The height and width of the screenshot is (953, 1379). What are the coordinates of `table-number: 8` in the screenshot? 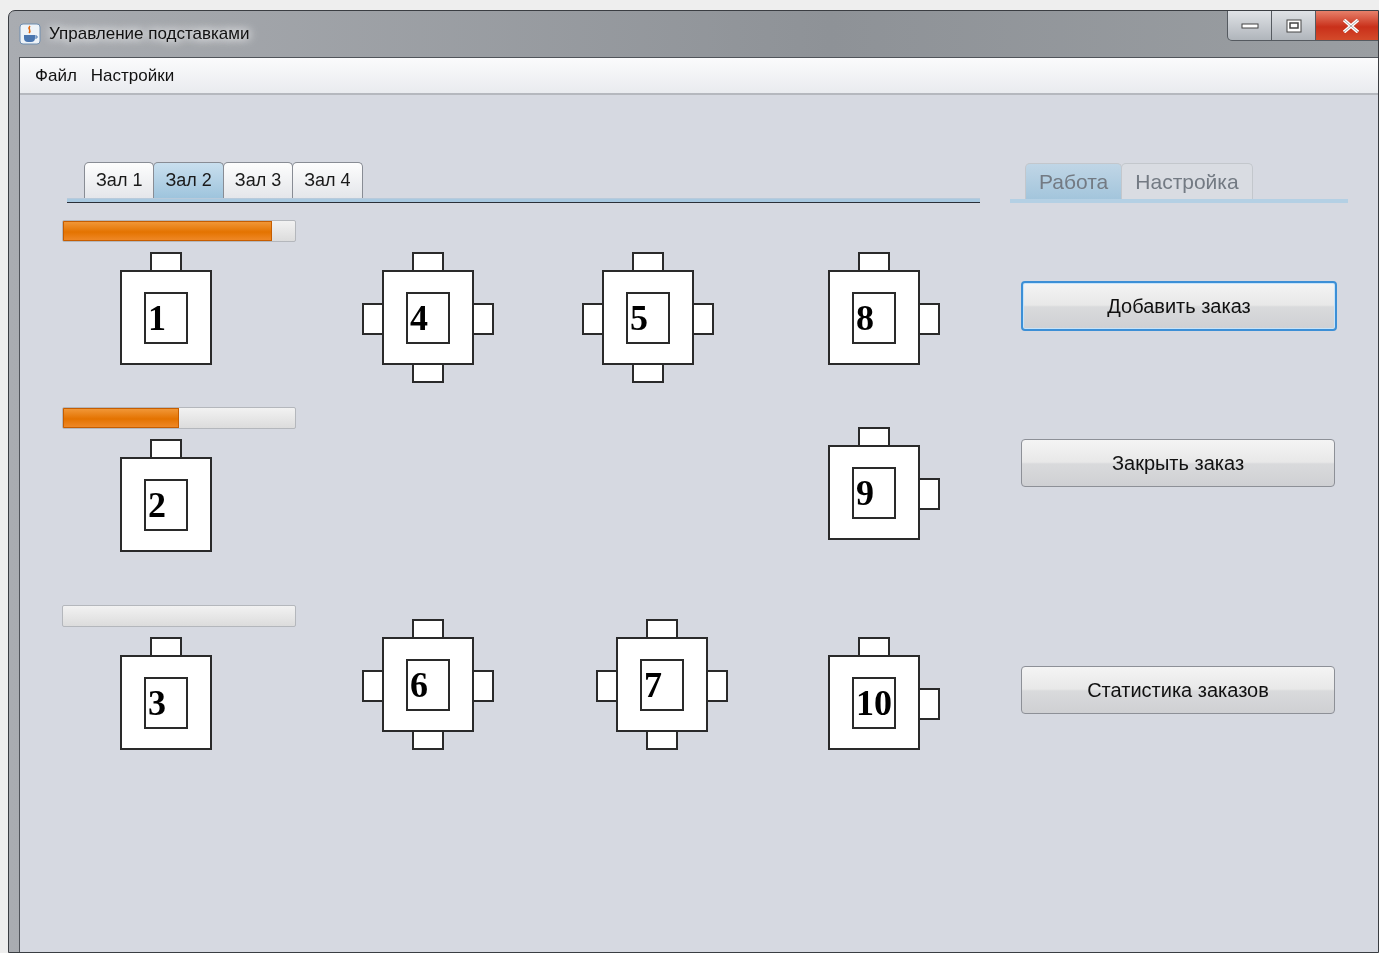 It's located at (874, 317).